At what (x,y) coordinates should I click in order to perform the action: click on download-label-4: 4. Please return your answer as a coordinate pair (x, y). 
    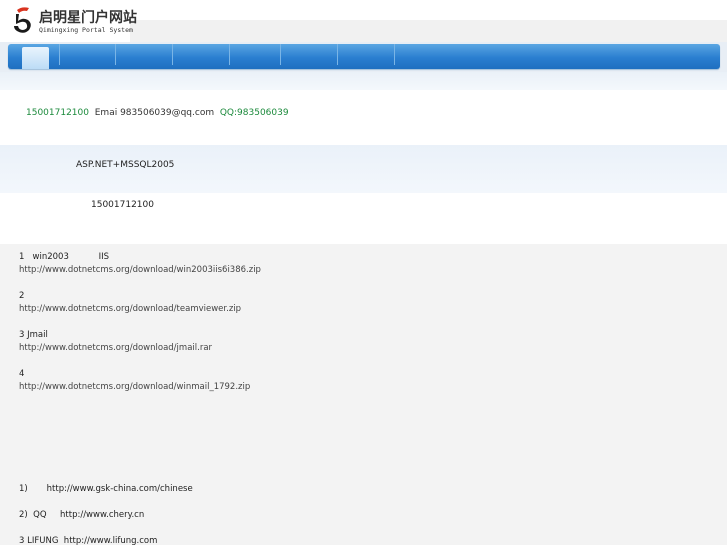
    Looking at the image, I should click on (22, 374).